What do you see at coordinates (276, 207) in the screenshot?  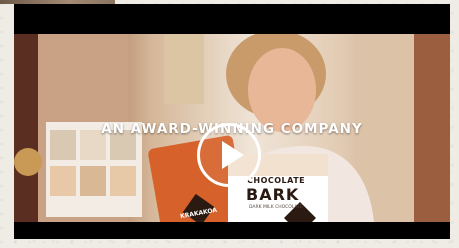 I see `product-subtext: DARK MILK CHOCOLATE` at bounding box center [276, 207].